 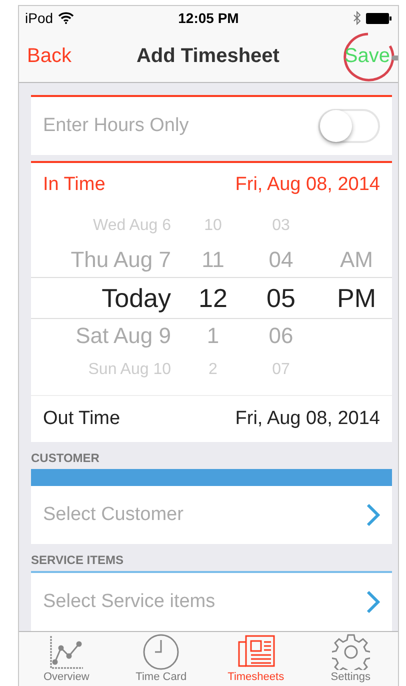 I want to click on section-header: SERVICE ITEMS, so click(x=77, y=560).